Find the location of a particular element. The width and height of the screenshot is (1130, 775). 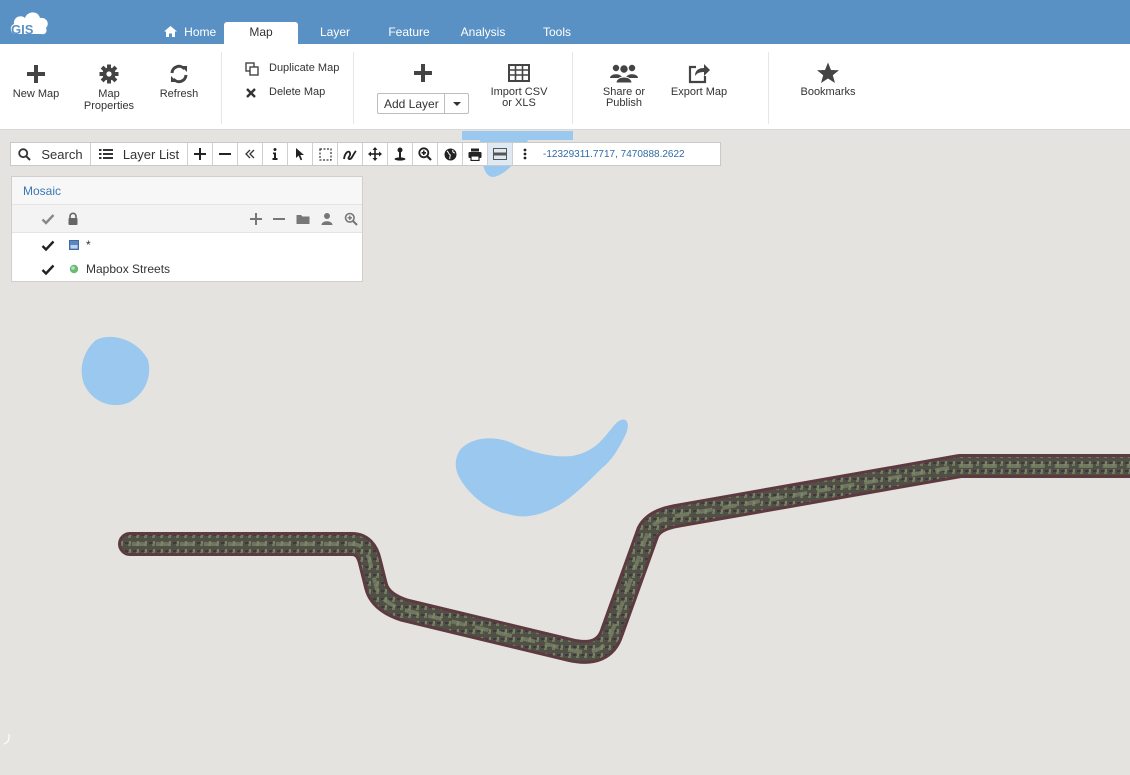

tab-analysis: Analysis is located at coordinates (483, 33).